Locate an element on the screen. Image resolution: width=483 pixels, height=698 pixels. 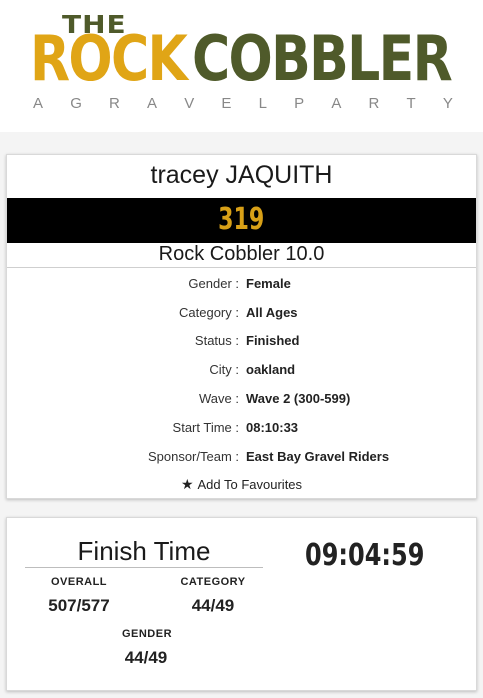
bib-bar: 319 is located at coordinates (241, 220).